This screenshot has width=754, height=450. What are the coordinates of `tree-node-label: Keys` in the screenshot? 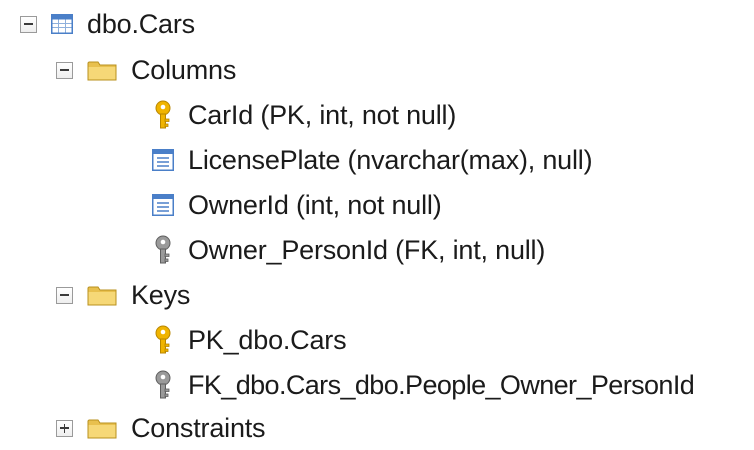 It's located at (161, 295).